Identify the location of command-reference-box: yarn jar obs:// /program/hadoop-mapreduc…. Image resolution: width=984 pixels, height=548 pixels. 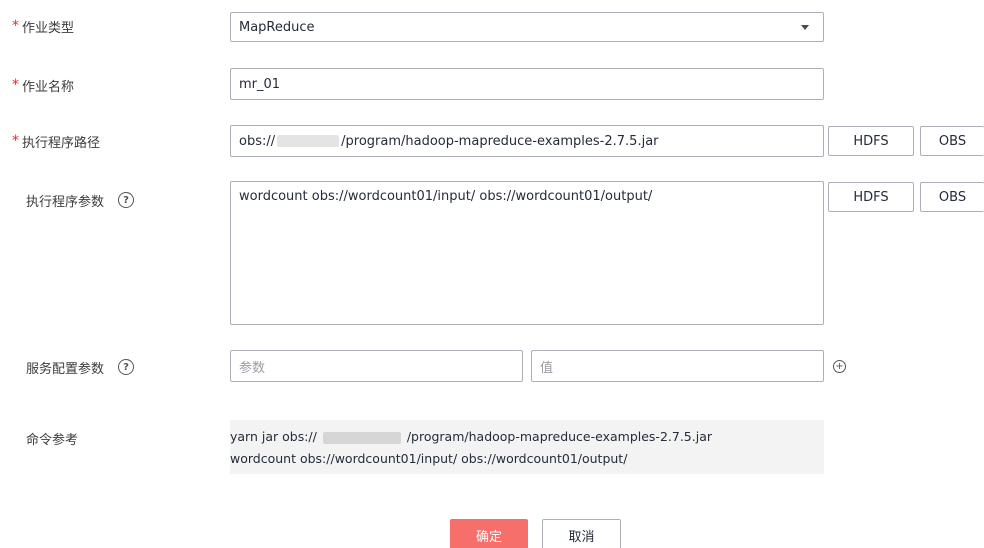
(527, 447).